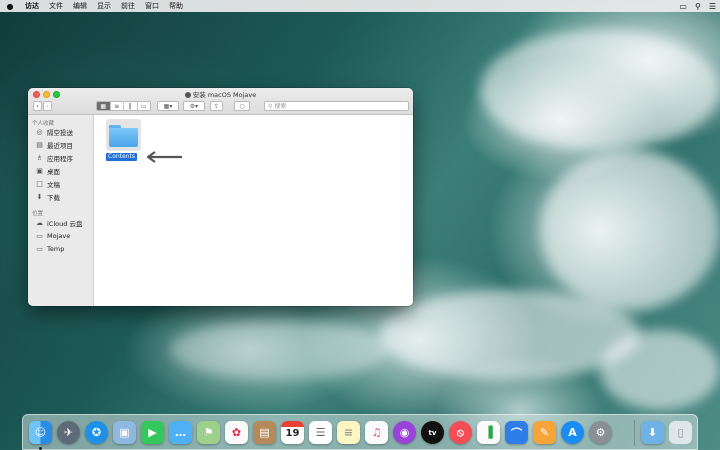  Describe the element at coordinates (348, 432) in the screenshot. I see `notes-icon: ≡` at that location.